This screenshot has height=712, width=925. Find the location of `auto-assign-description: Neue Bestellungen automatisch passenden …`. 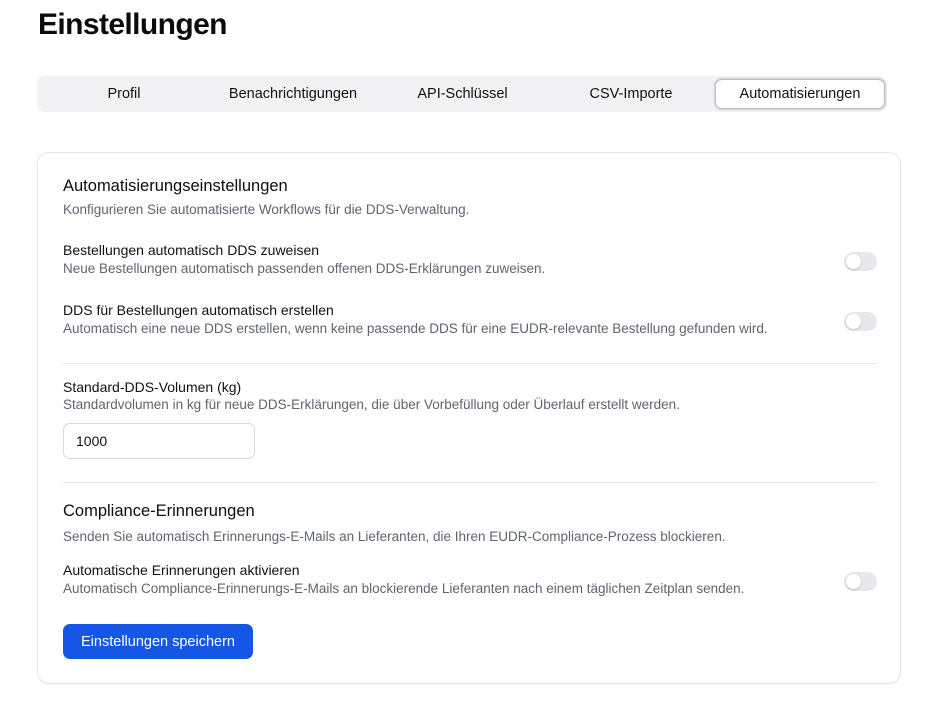

auto-assign-description: Neue Bestellungen automatisch passenden … is located at coordinates (304, 268).